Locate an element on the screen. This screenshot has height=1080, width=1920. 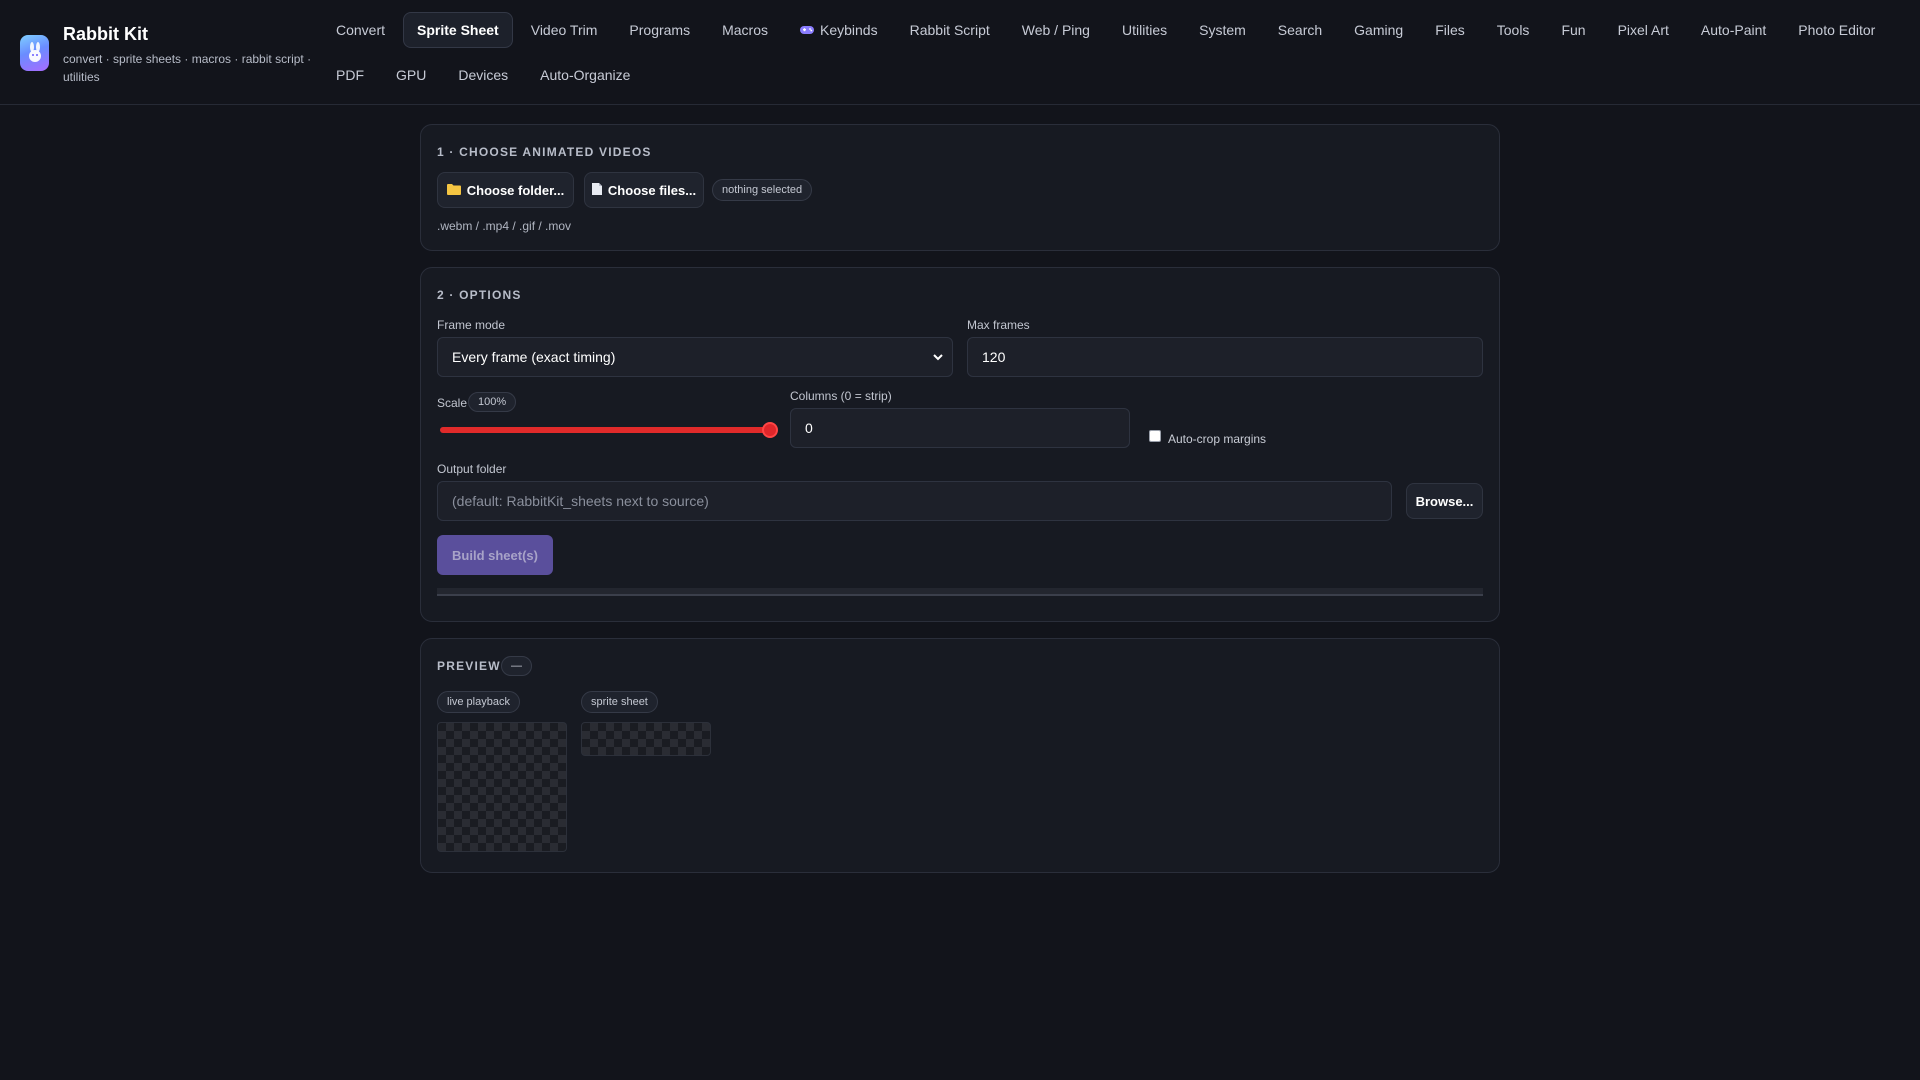
folder-icon is located at coordinates (453, 190).